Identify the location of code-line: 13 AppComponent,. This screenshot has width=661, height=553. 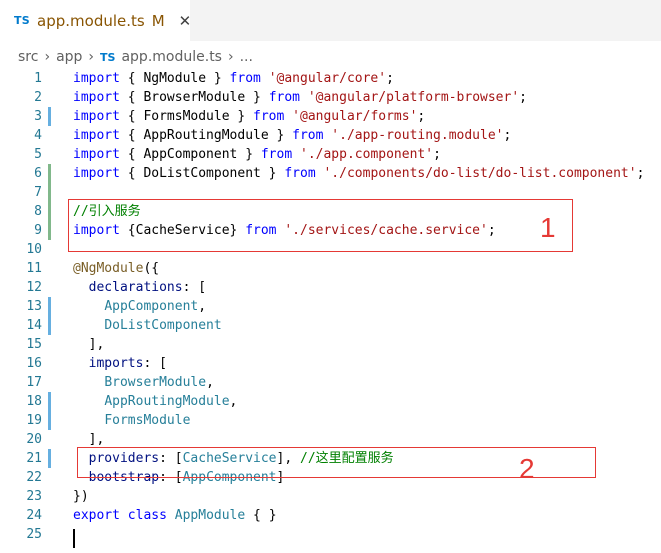
(330, 306).